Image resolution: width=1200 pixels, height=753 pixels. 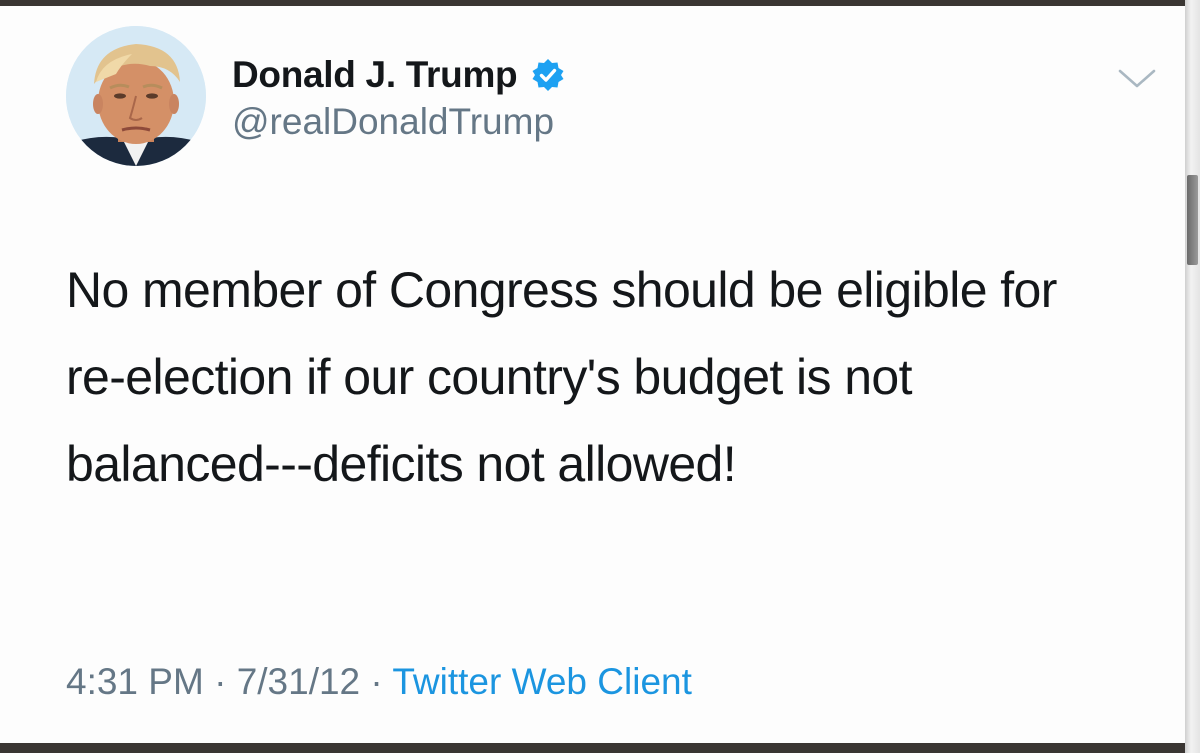 I want to click on author-name-row: Donald J. Trump, so click(x=398, y=75).